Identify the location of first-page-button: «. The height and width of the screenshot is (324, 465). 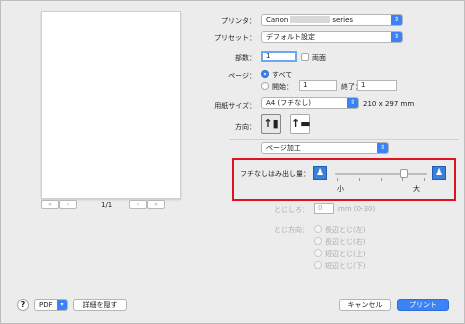
(50, 204).